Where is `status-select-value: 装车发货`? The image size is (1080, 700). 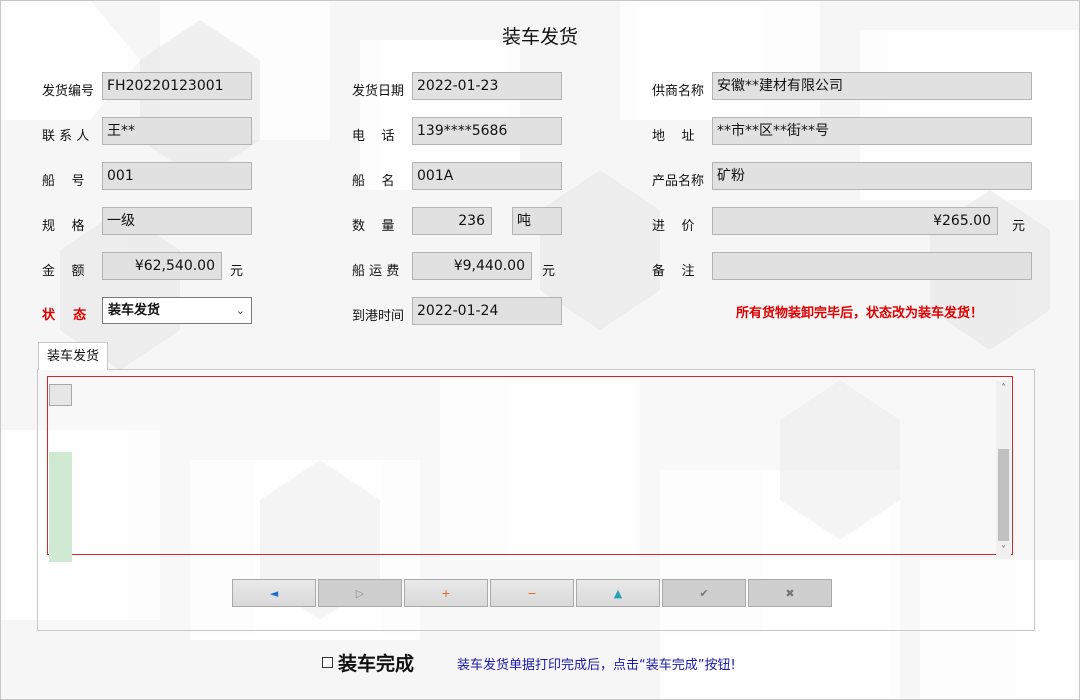
status-select-value: 装车发货 is located at coordinates (134, 310).